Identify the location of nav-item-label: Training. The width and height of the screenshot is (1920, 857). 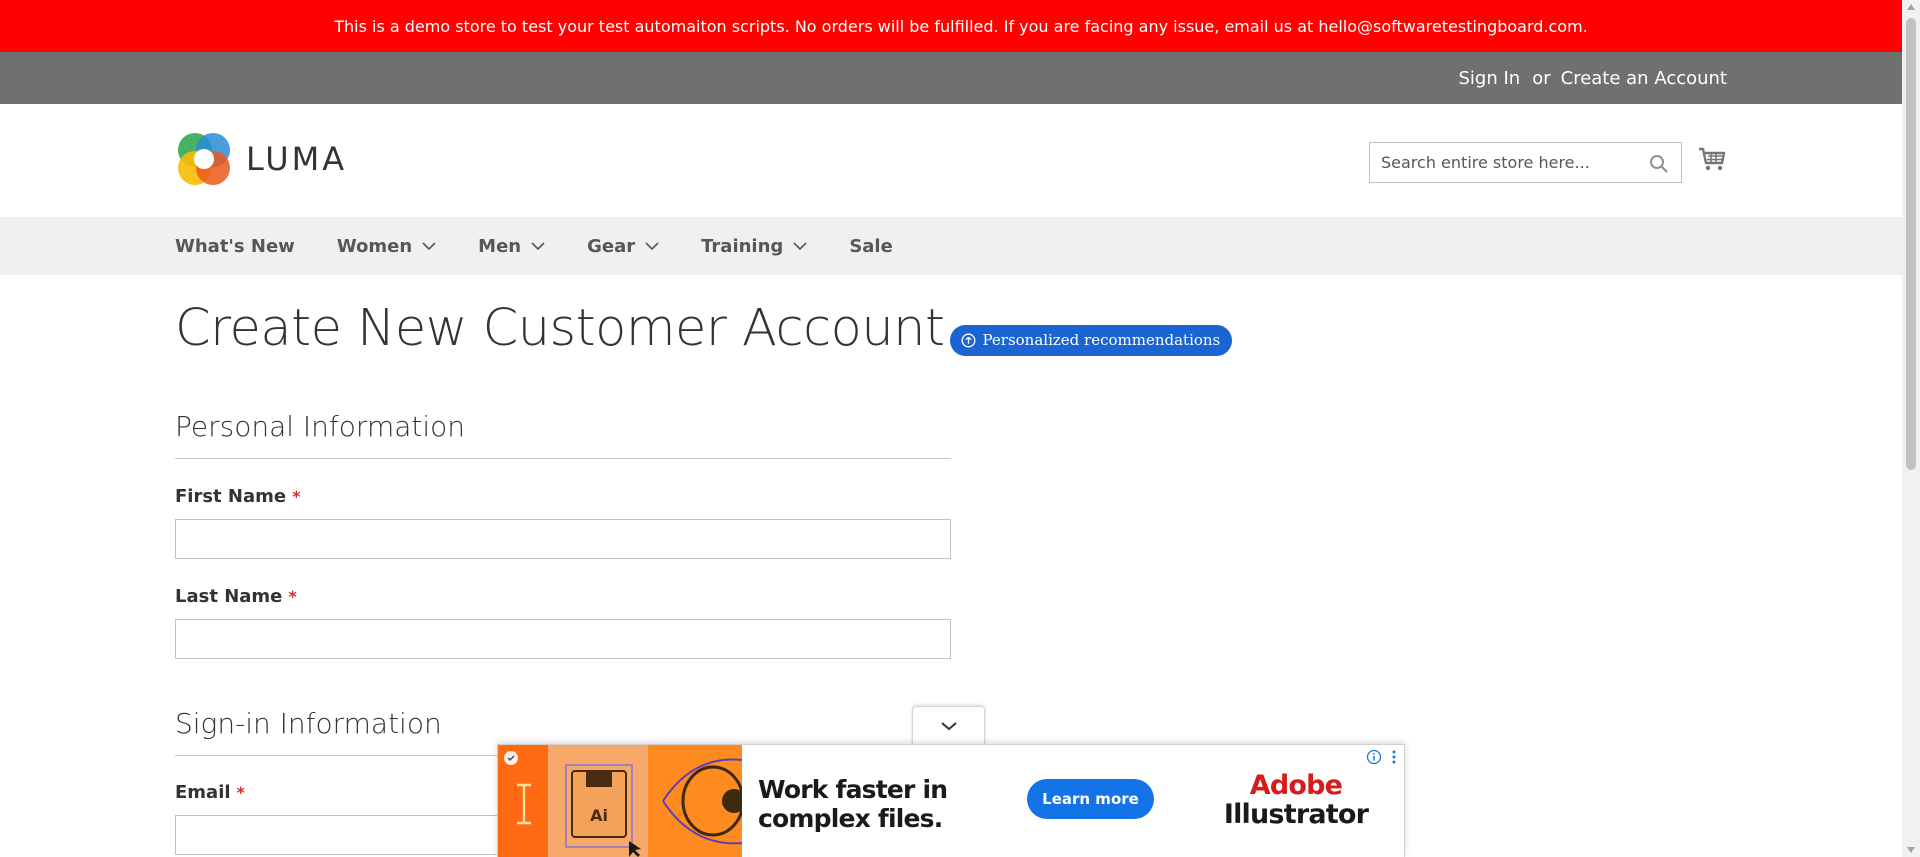
(742, 246).